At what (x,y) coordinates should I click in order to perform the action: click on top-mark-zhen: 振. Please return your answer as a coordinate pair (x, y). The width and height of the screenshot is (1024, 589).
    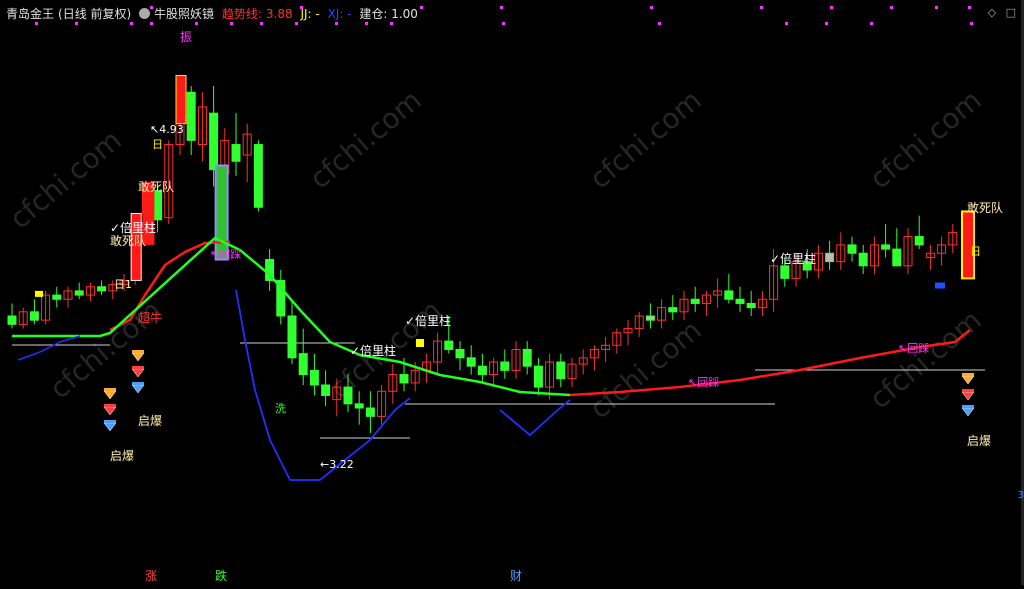
    Looking at the image, I should click on (186, 37).